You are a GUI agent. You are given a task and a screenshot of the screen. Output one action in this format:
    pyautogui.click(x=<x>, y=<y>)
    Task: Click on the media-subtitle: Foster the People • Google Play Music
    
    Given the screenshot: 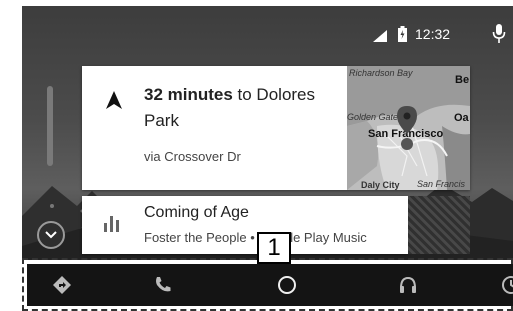 What is the action you would take?
    pyautogui.click(x=255, y=237)
    